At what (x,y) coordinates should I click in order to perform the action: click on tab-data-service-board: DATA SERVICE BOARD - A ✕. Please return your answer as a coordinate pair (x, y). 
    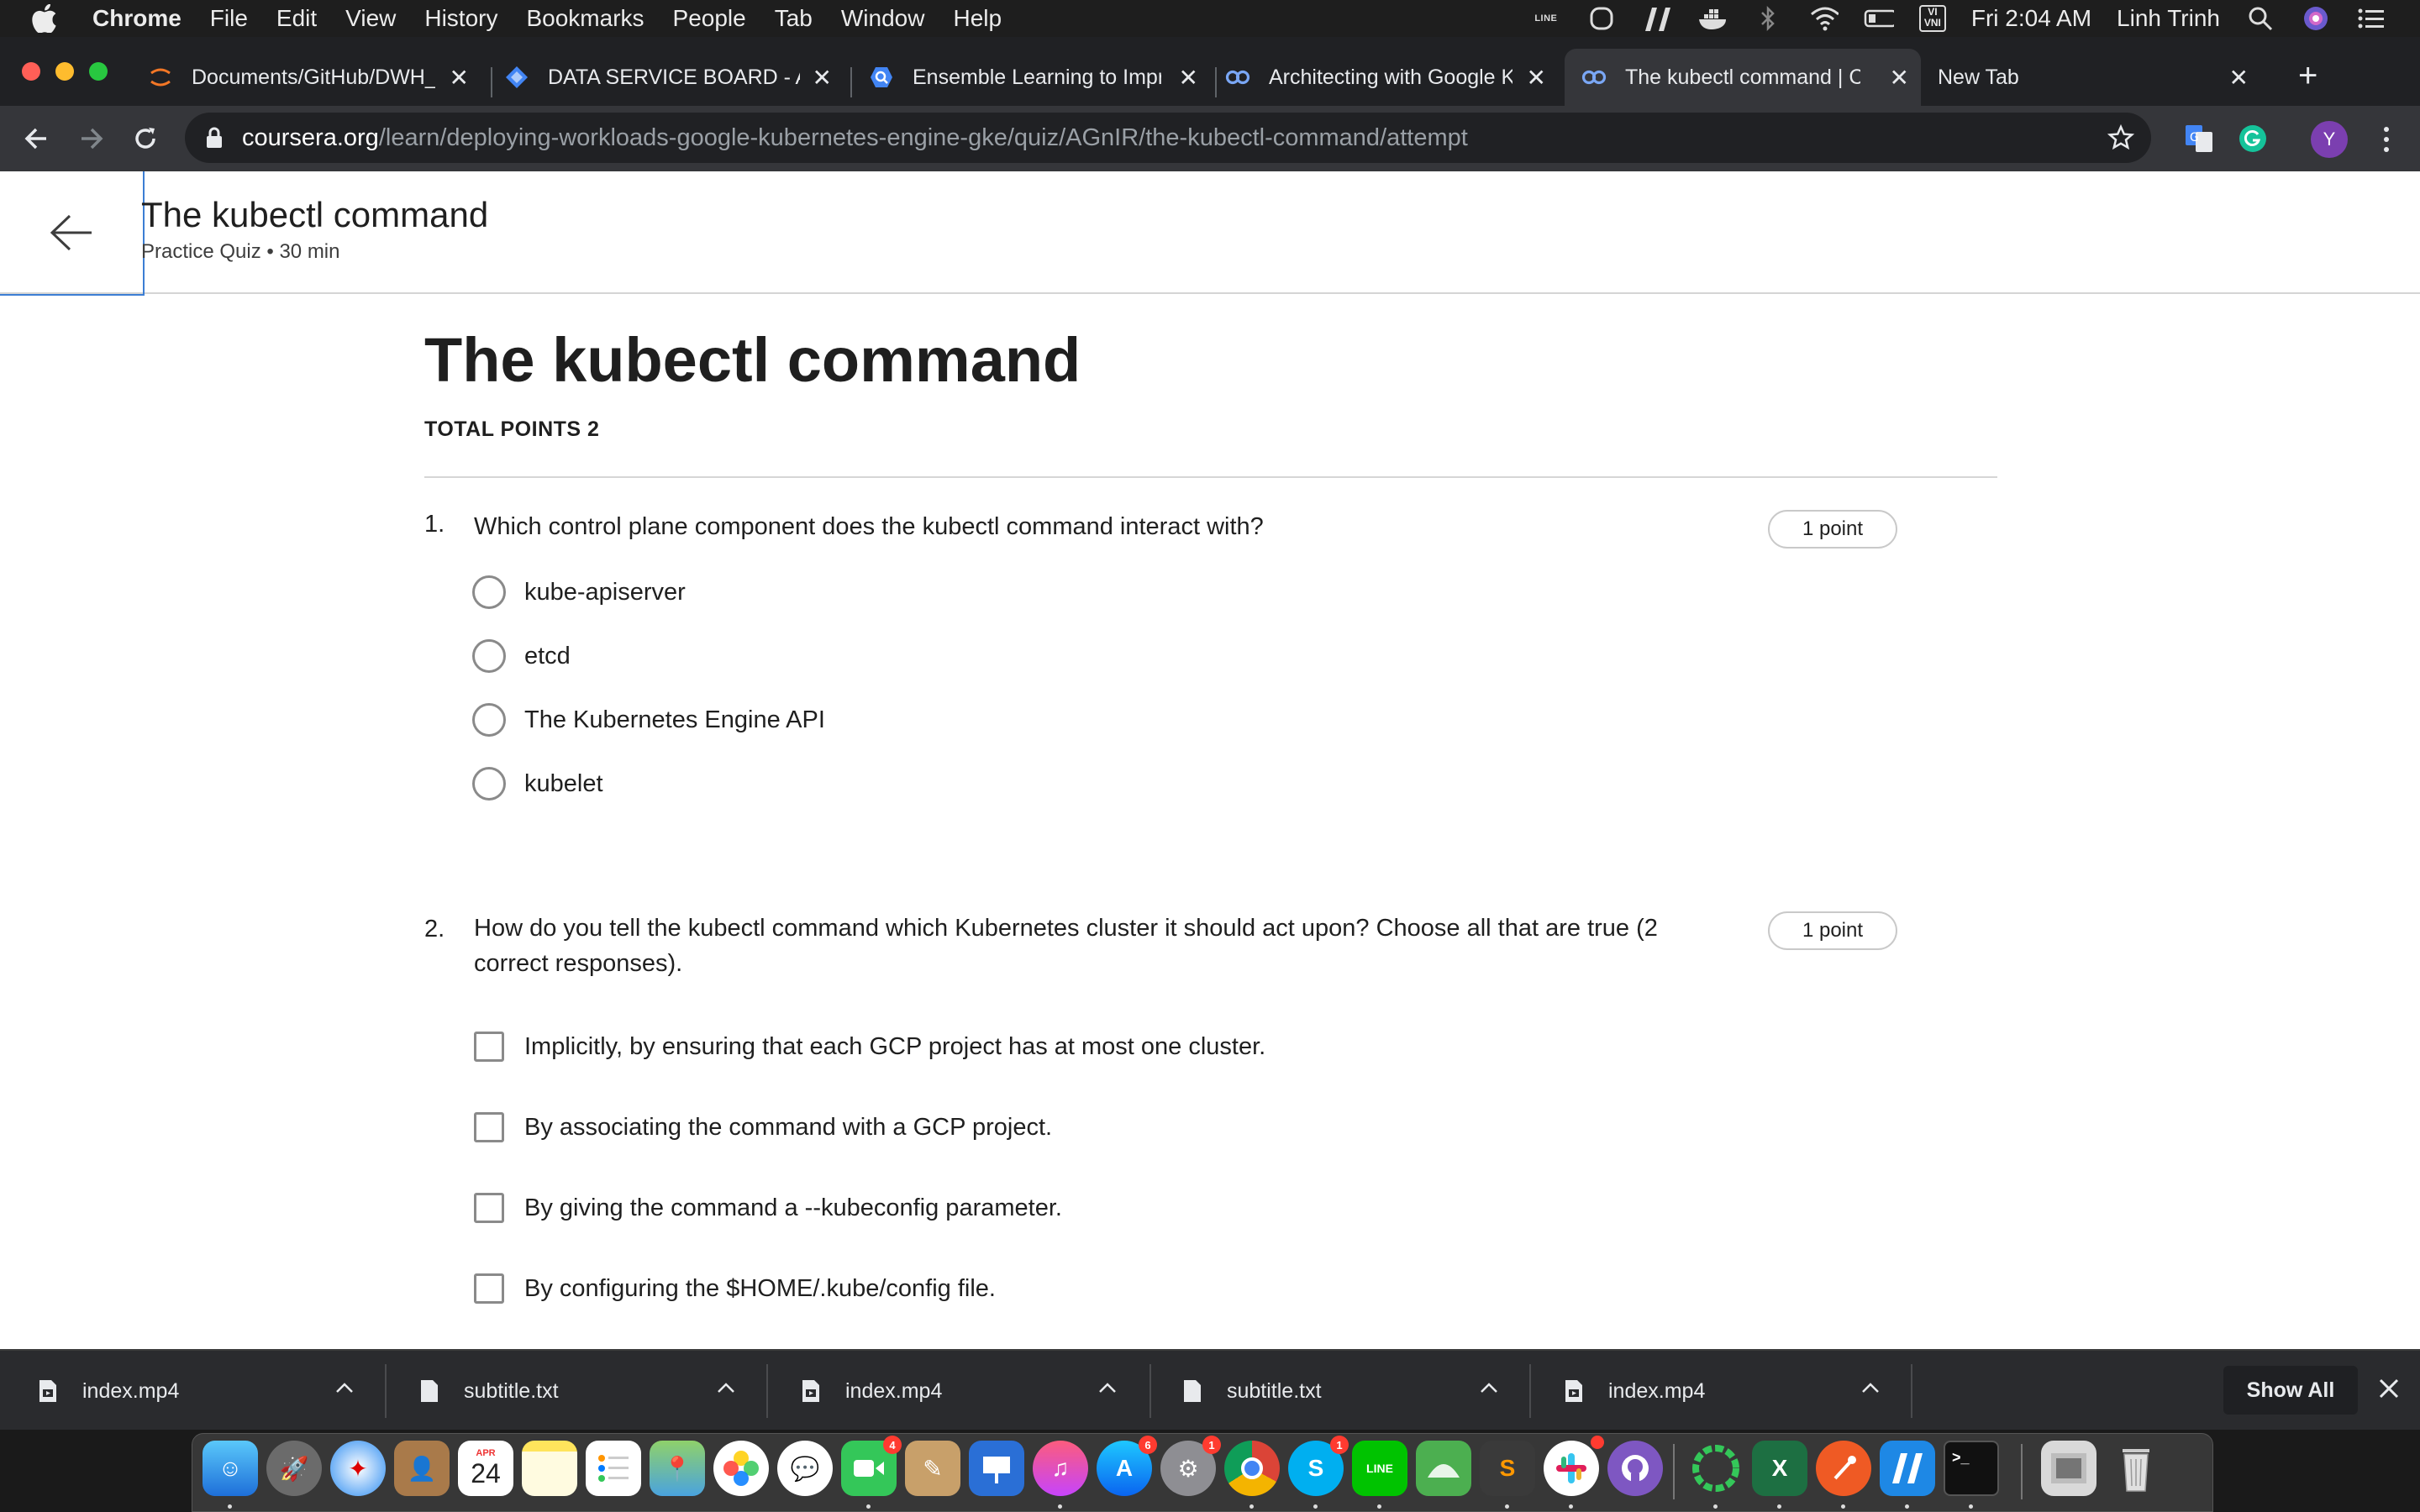
    Looking at the image, I should click on (674, 77).